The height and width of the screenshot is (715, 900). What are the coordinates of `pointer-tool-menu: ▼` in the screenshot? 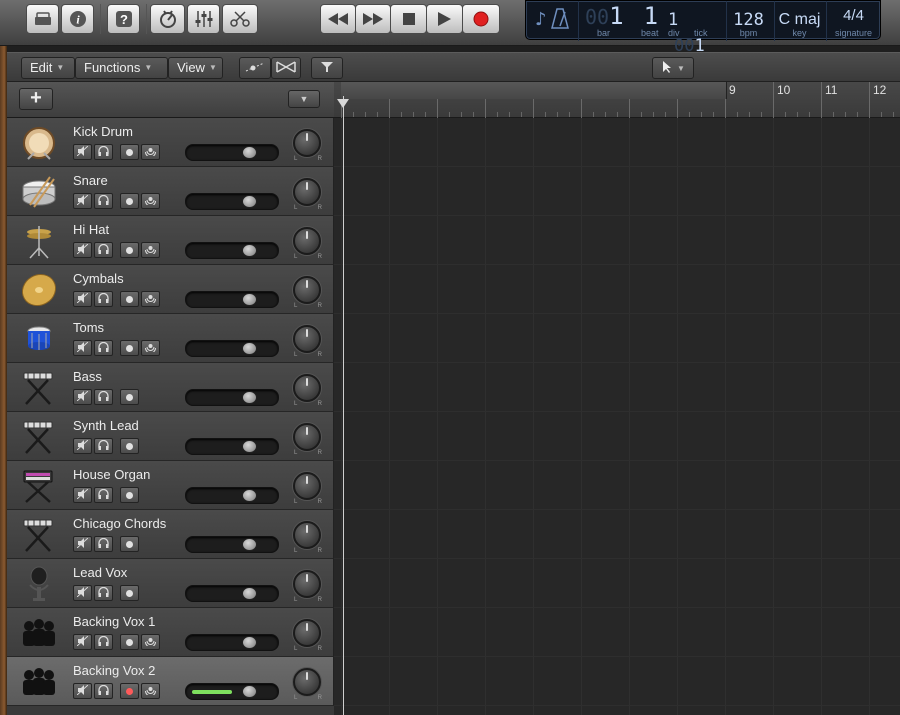 It's located at (673, 68).